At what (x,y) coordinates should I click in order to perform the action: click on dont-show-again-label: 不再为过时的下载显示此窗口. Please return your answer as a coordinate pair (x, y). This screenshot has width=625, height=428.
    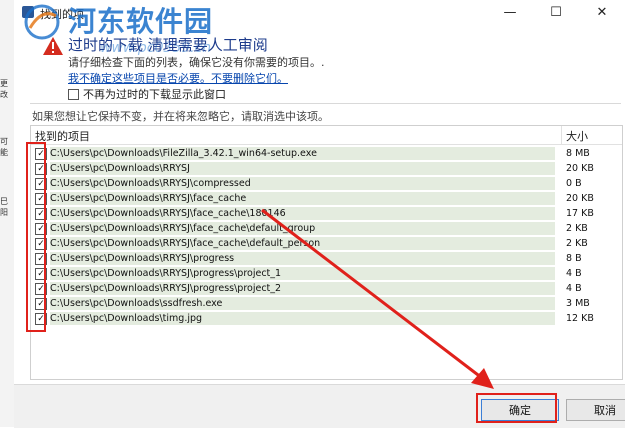
    Looking at the image, I should click on (154, 94).